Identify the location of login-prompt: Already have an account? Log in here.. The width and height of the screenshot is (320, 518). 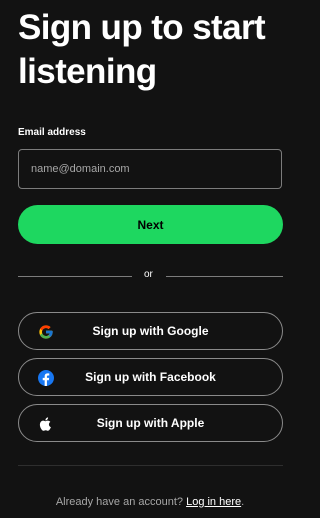
(150, 502).